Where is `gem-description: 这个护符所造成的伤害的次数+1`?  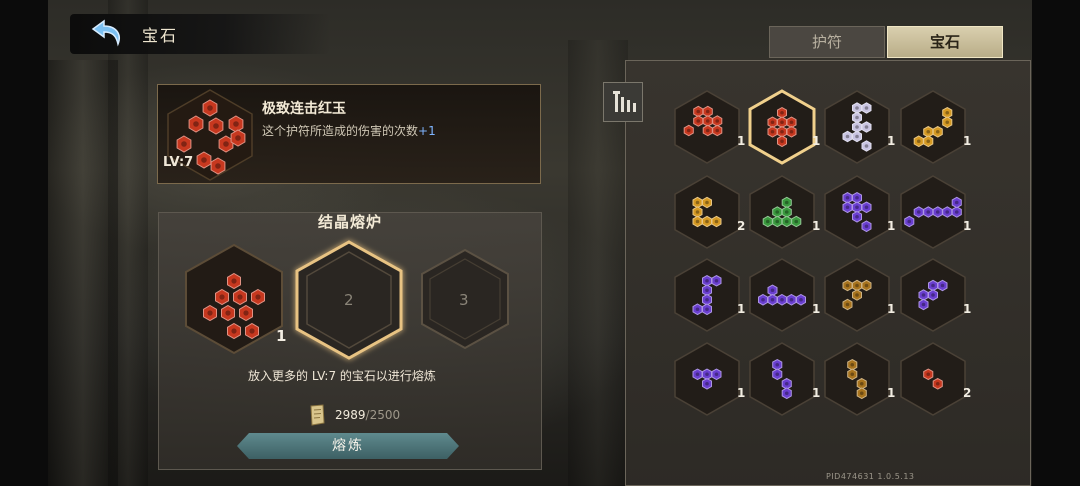 gem-description: 这个护符所造成的伤害的次数+1 is located at coordinates (349, 130).